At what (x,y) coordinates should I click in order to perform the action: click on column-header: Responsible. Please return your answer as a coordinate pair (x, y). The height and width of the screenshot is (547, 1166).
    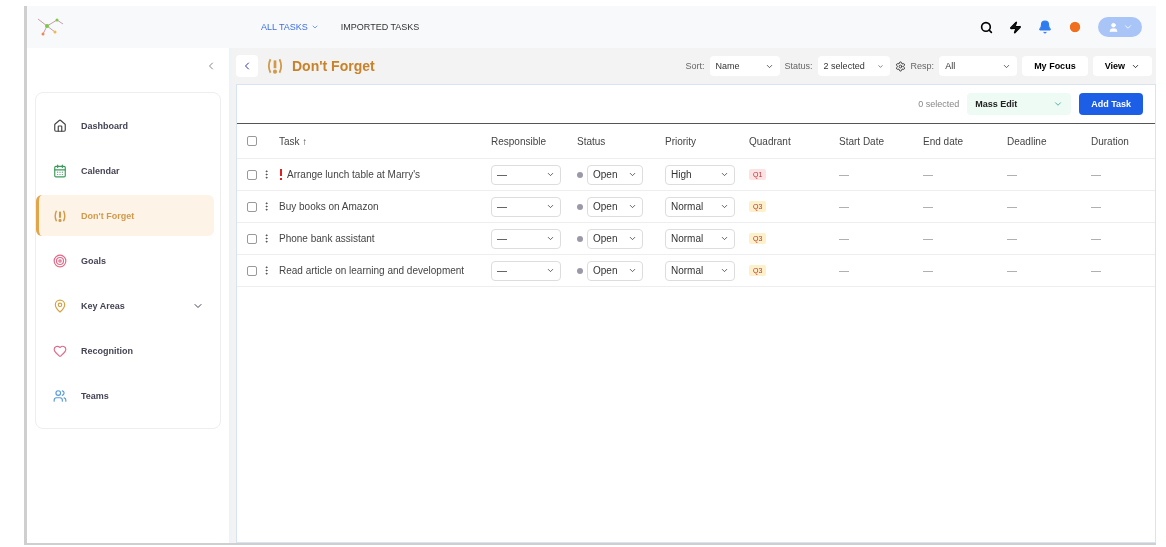
    Looking at the image, I should click on (519, 141).